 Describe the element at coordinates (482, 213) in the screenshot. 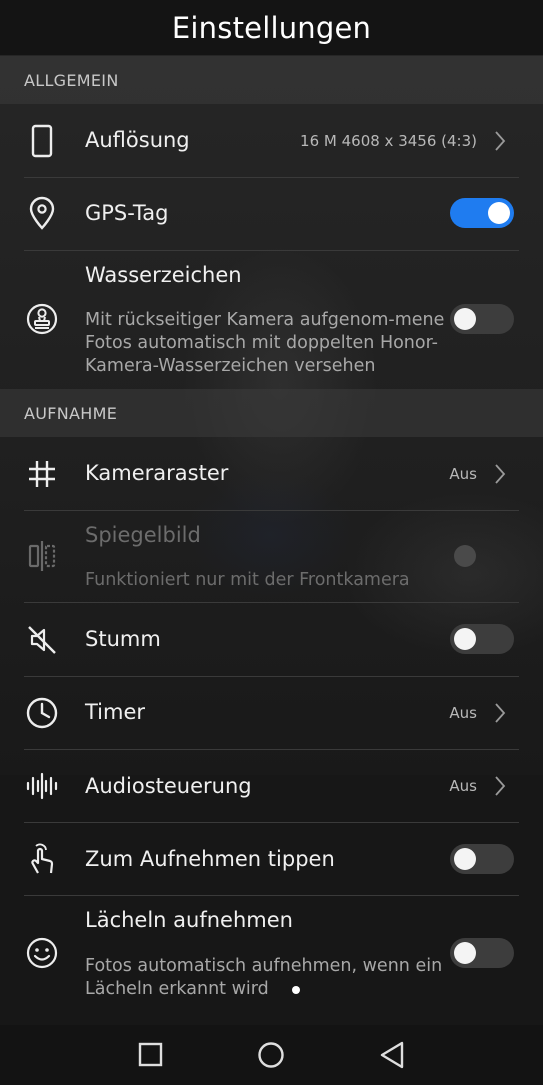

I see `gps-tag-toggle` at that location.